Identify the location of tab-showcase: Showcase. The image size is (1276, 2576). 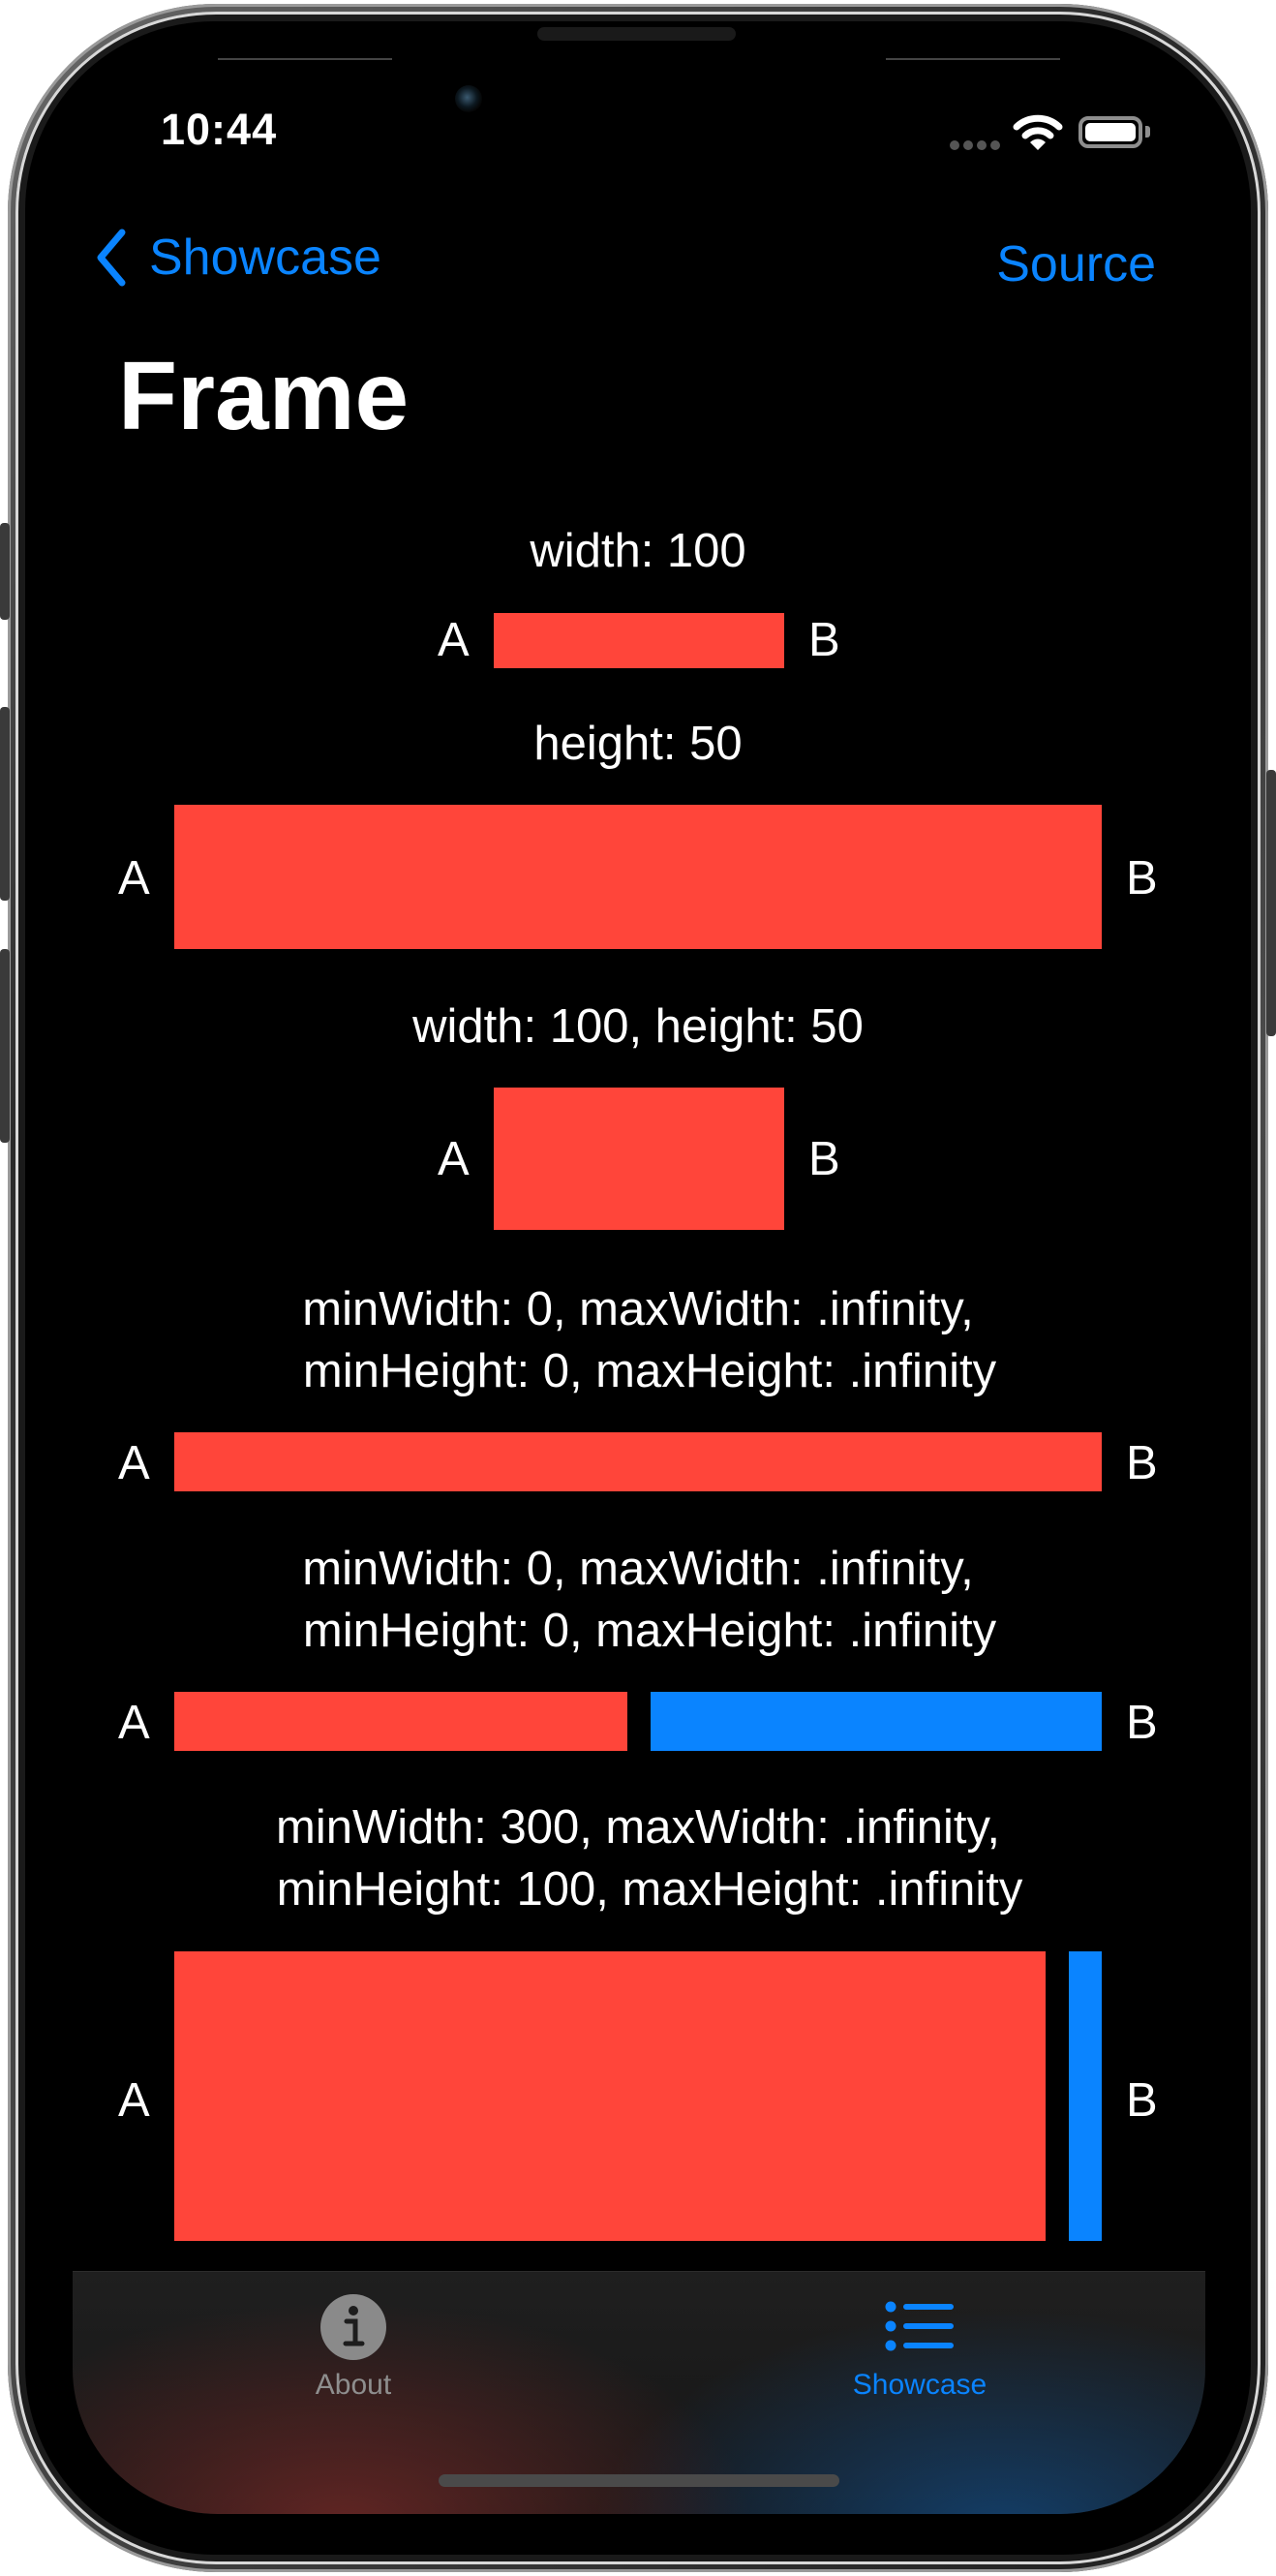
(920, 2354).